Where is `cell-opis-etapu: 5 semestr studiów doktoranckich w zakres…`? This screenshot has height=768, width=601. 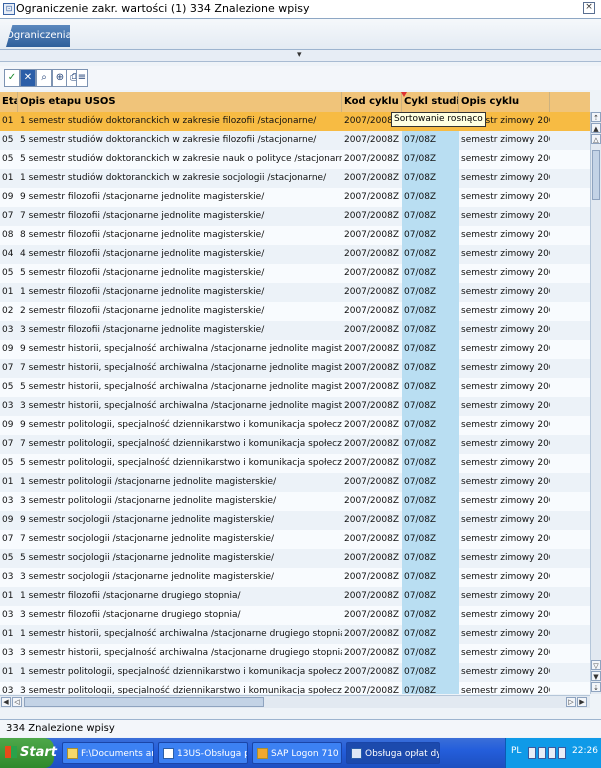 cell-opis-etapu: 5 semestr studiów doktoranckich w zakres… is located at coordinates (181, 159).